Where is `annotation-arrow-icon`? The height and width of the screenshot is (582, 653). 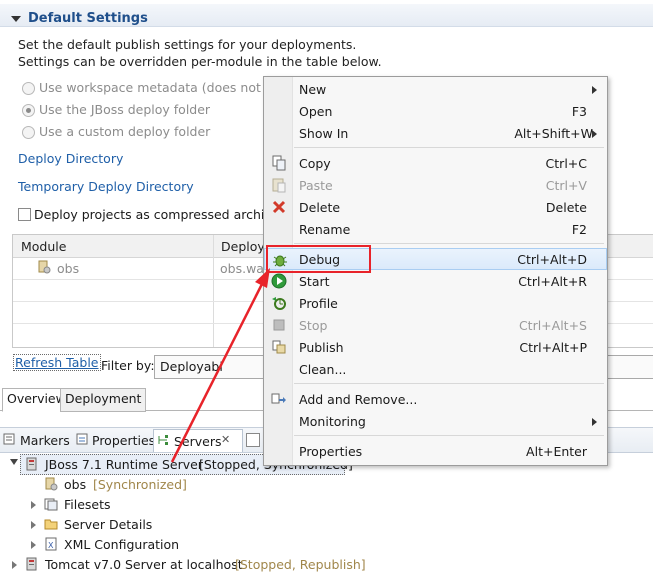
annotation-arrow-icon is located at coordinates (220, 365).